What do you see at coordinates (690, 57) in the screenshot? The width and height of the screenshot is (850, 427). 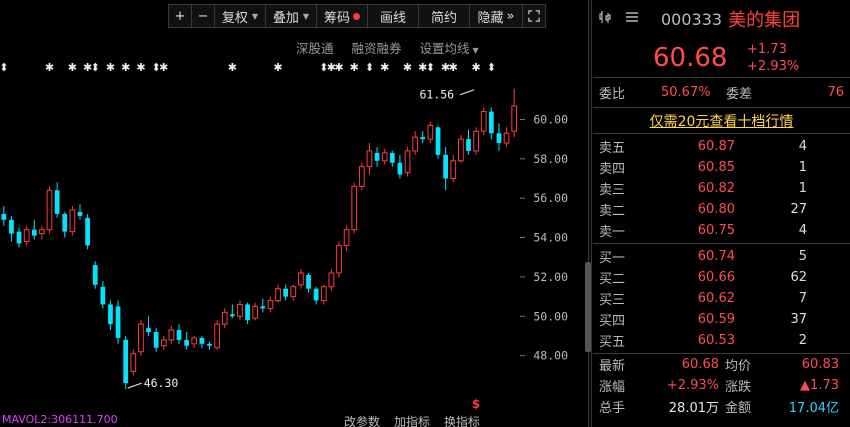 I see `current-price: 60.68` at bounding box center [690, 57].